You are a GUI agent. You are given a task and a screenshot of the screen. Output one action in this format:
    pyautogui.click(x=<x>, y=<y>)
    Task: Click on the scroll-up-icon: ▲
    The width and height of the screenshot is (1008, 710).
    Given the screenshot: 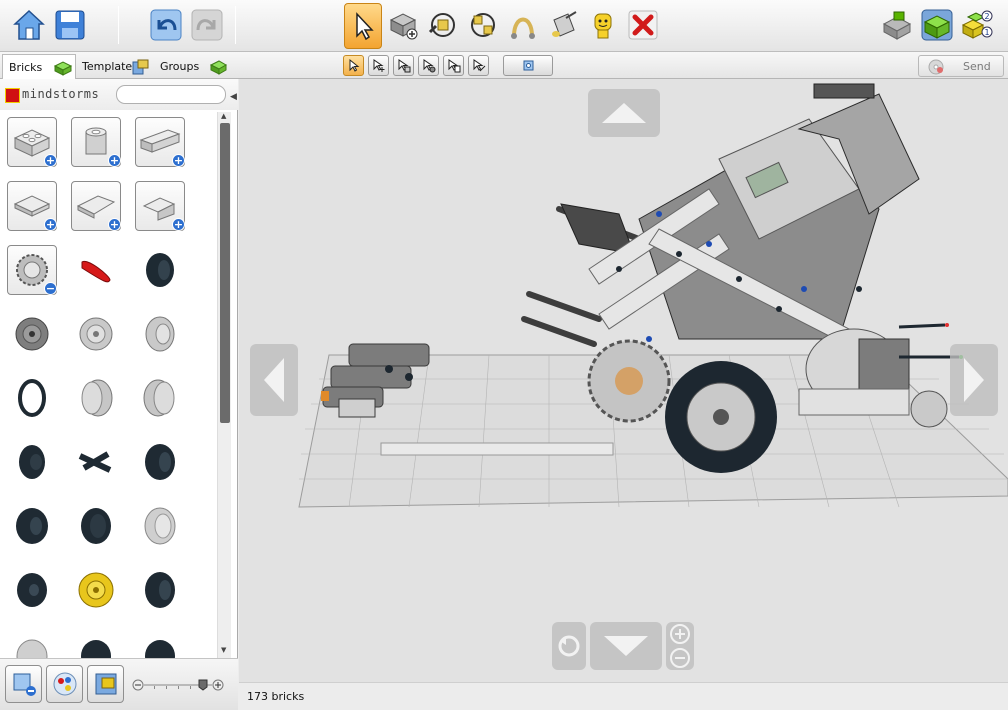 What is the action you would take?
    pyautogui.click(x=223, y=116)
    